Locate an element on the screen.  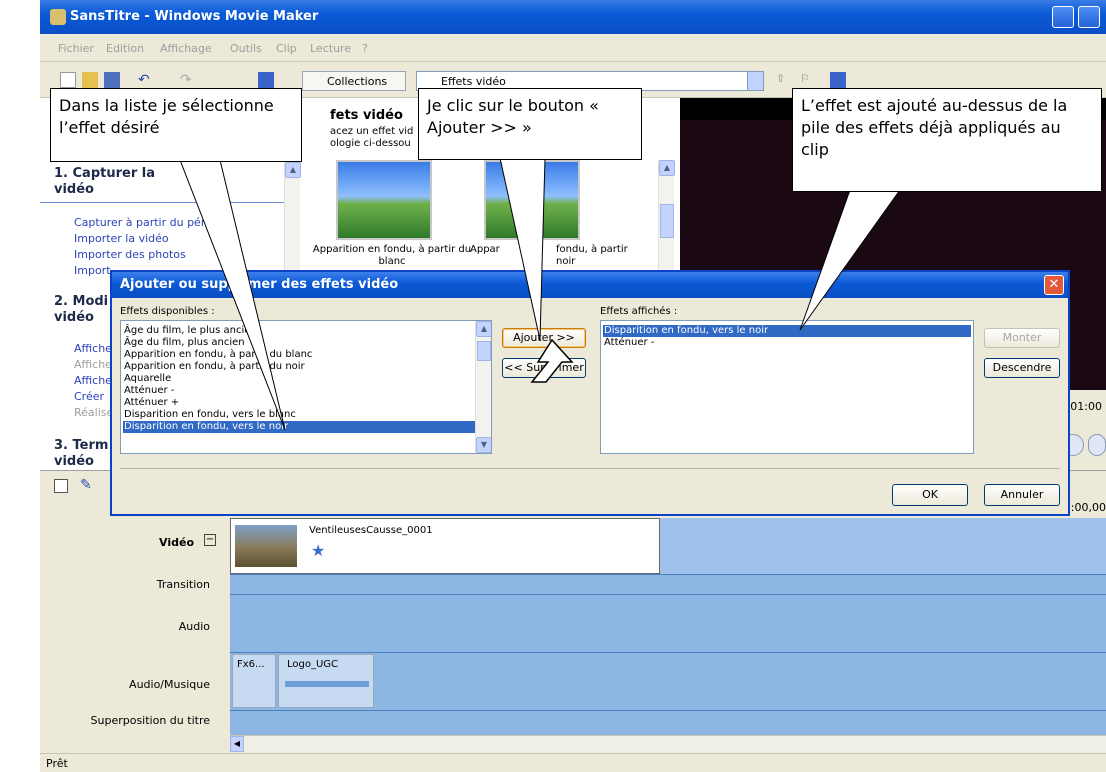
scroll-left-icon: ◀ is located at coordinates (237, 744).